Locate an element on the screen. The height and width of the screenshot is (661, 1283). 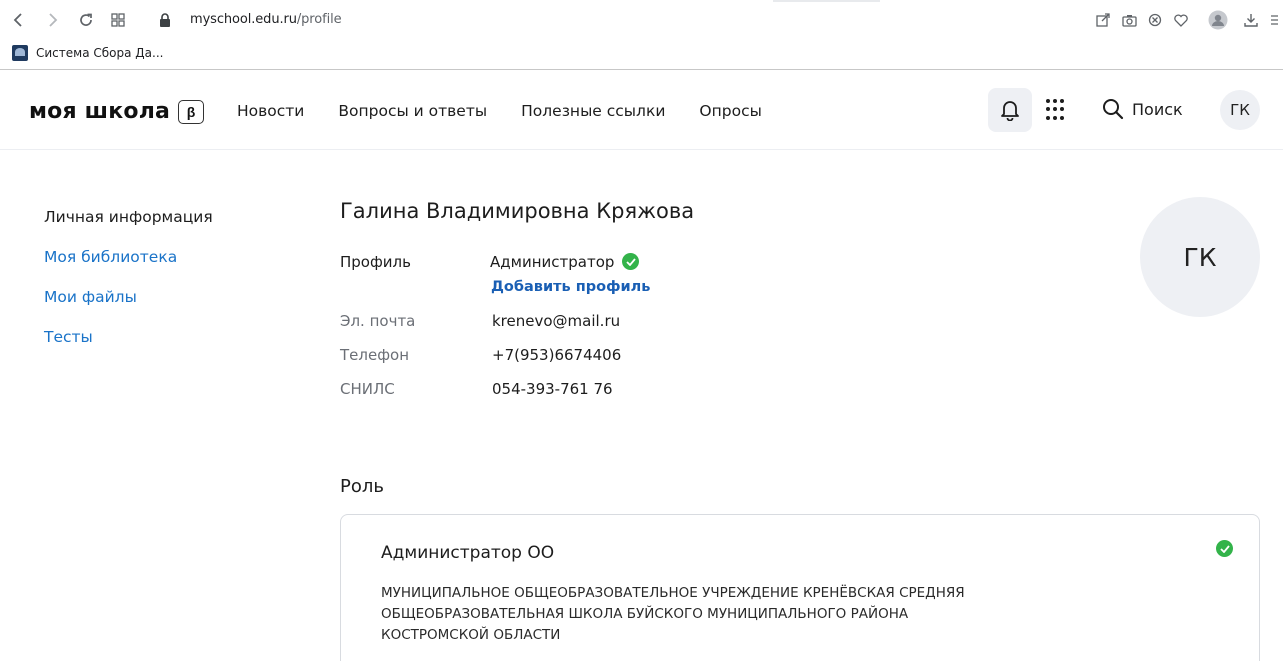
tab-grid-button is located at coordinates (118, 20).